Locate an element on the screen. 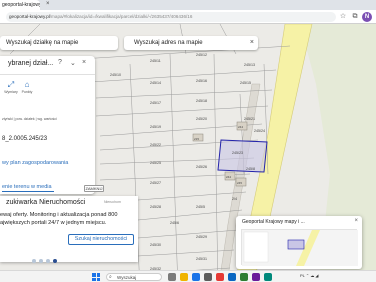 Image resolution: width=376 pixels, height=282 pixels. chevron-down-icon: ⌄ is located at coordinates (73, 63).